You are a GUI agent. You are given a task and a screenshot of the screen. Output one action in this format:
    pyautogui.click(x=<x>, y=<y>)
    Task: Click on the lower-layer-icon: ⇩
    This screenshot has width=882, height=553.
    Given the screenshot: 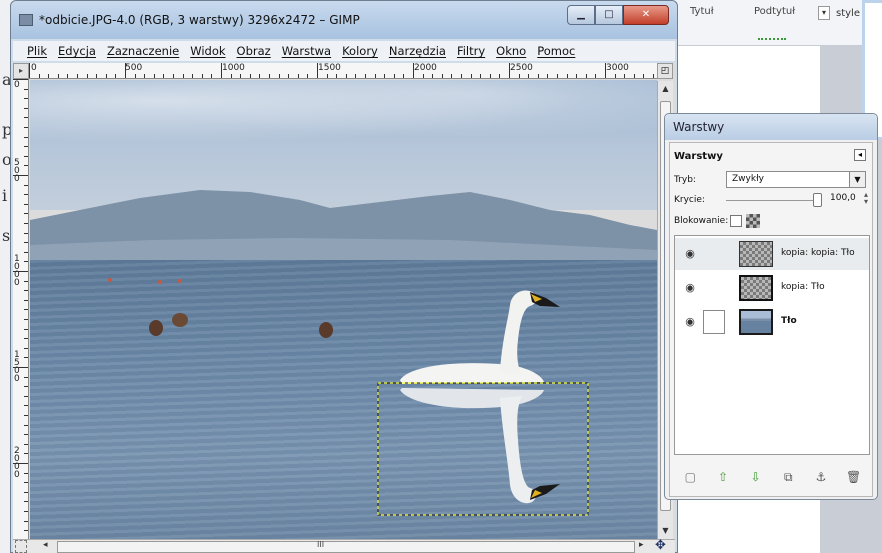 What is the action you would take?
    pyautogui.click(x=756, y=477)
    